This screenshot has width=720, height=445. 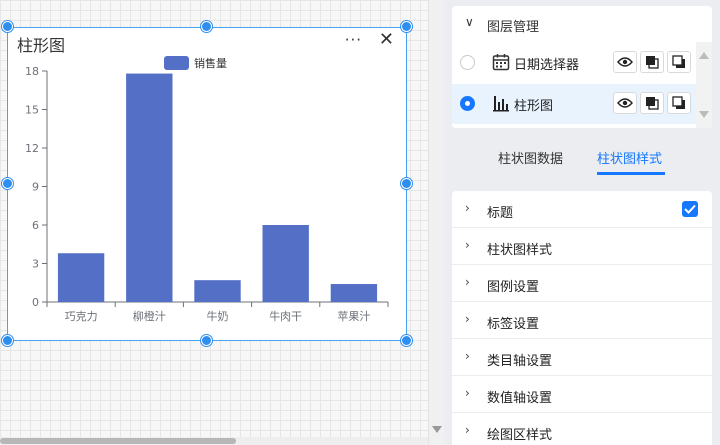 What do you see at coordinates (81, 316) in the screenshot?
I see `x-tick-label: 巧克力` at bounding box center [81, 316].